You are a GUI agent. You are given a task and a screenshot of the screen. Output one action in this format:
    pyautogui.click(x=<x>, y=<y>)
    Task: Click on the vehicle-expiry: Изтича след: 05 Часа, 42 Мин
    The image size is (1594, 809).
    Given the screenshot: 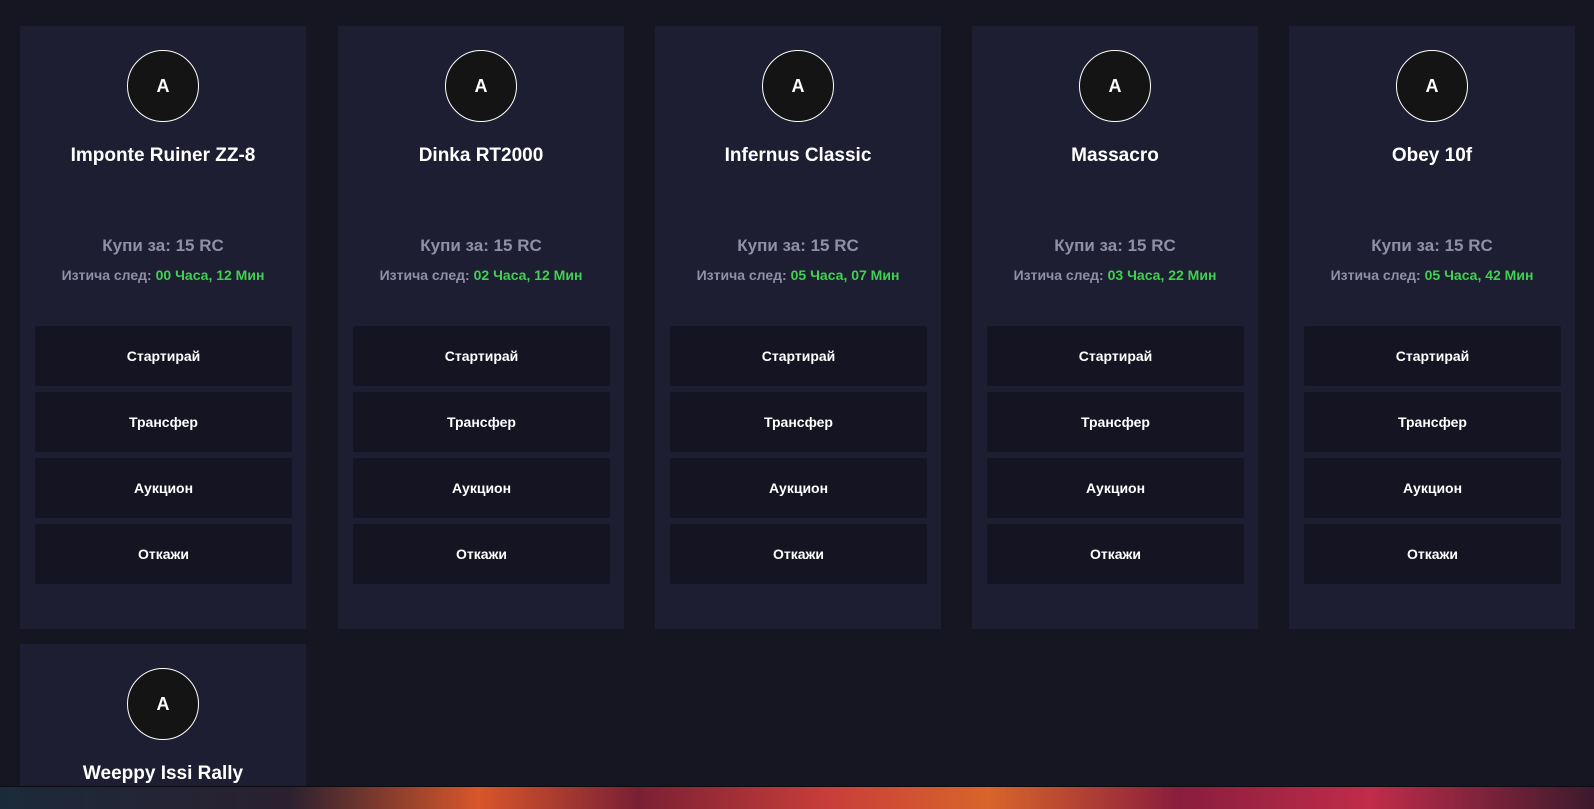 What is the action you would take?
    pyautogui.click(x=1432, y=275)
    